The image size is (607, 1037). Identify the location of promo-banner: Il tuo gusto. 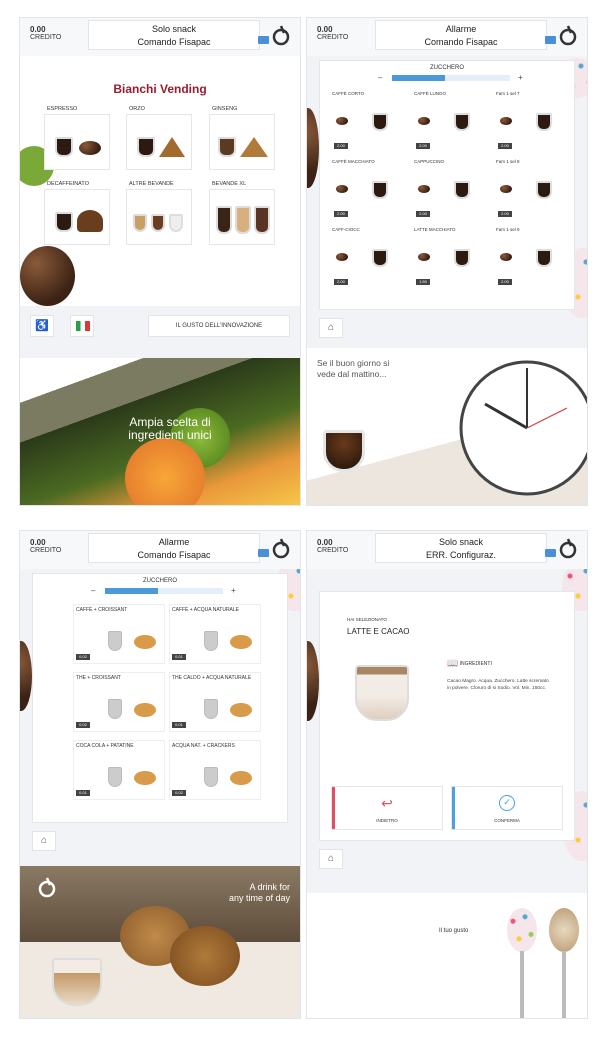
(447, 955).